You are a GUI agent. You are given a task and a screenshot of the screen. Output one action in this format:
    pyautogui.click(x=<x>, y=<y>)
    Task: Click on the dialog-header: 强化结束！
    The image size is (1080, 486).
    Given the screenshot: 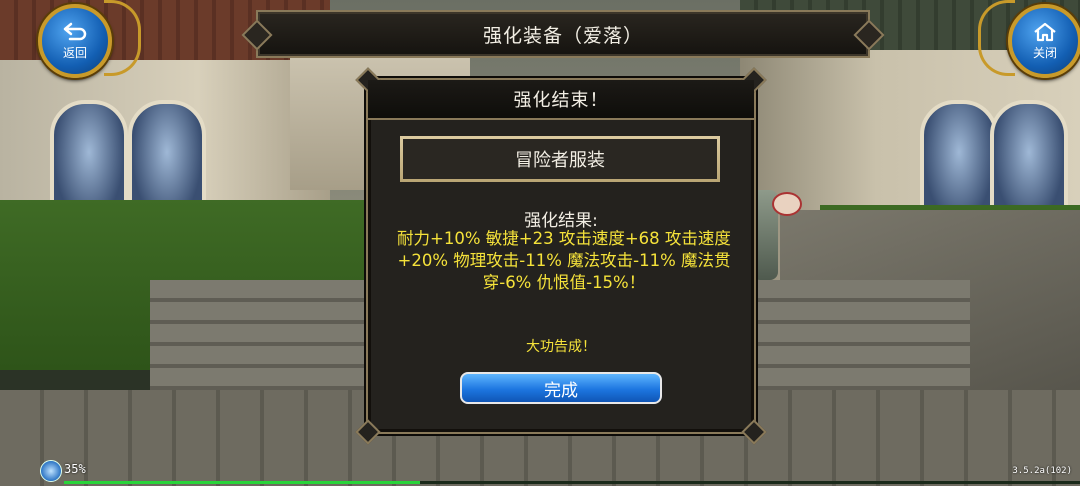 What is the action you would take?
    pyautogui.click(x=561, y=100)
    